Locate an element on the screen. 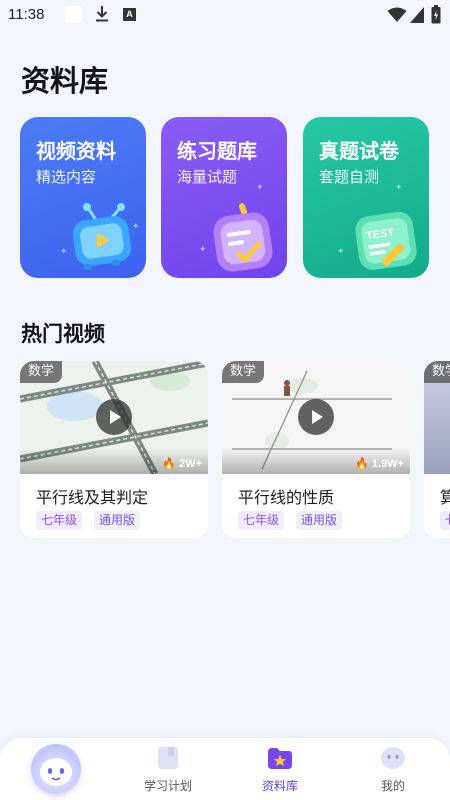 This screenshot has height=800, width=450. checklist-icon is located at coordinates (243, 237).